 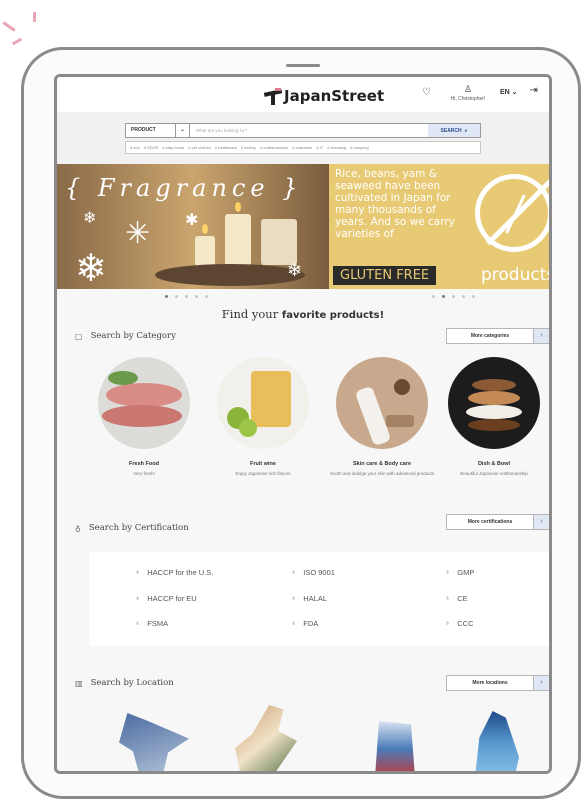 What do you see at coordinates (151, 130) in the screenshot?
I see `search-category-select: PRODUCT` at bounding box center [151, 130].